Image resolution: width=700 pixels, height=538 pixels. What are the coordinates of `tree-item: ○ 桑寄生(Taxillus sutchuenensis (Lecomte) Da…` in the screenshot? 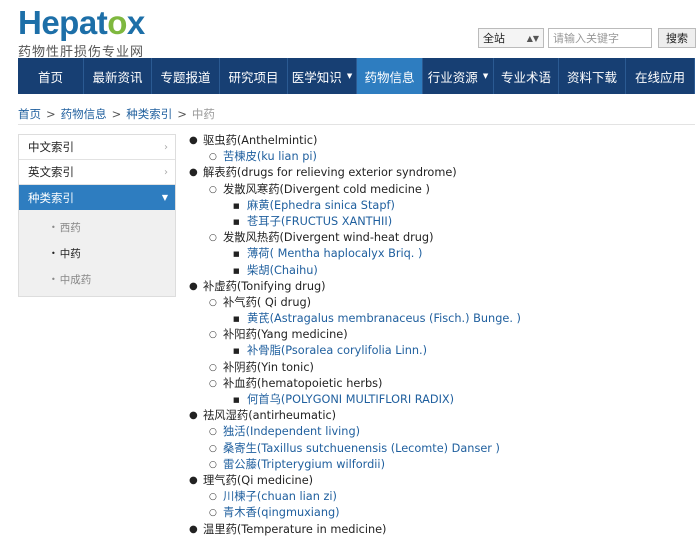 It's located at (355, 449).